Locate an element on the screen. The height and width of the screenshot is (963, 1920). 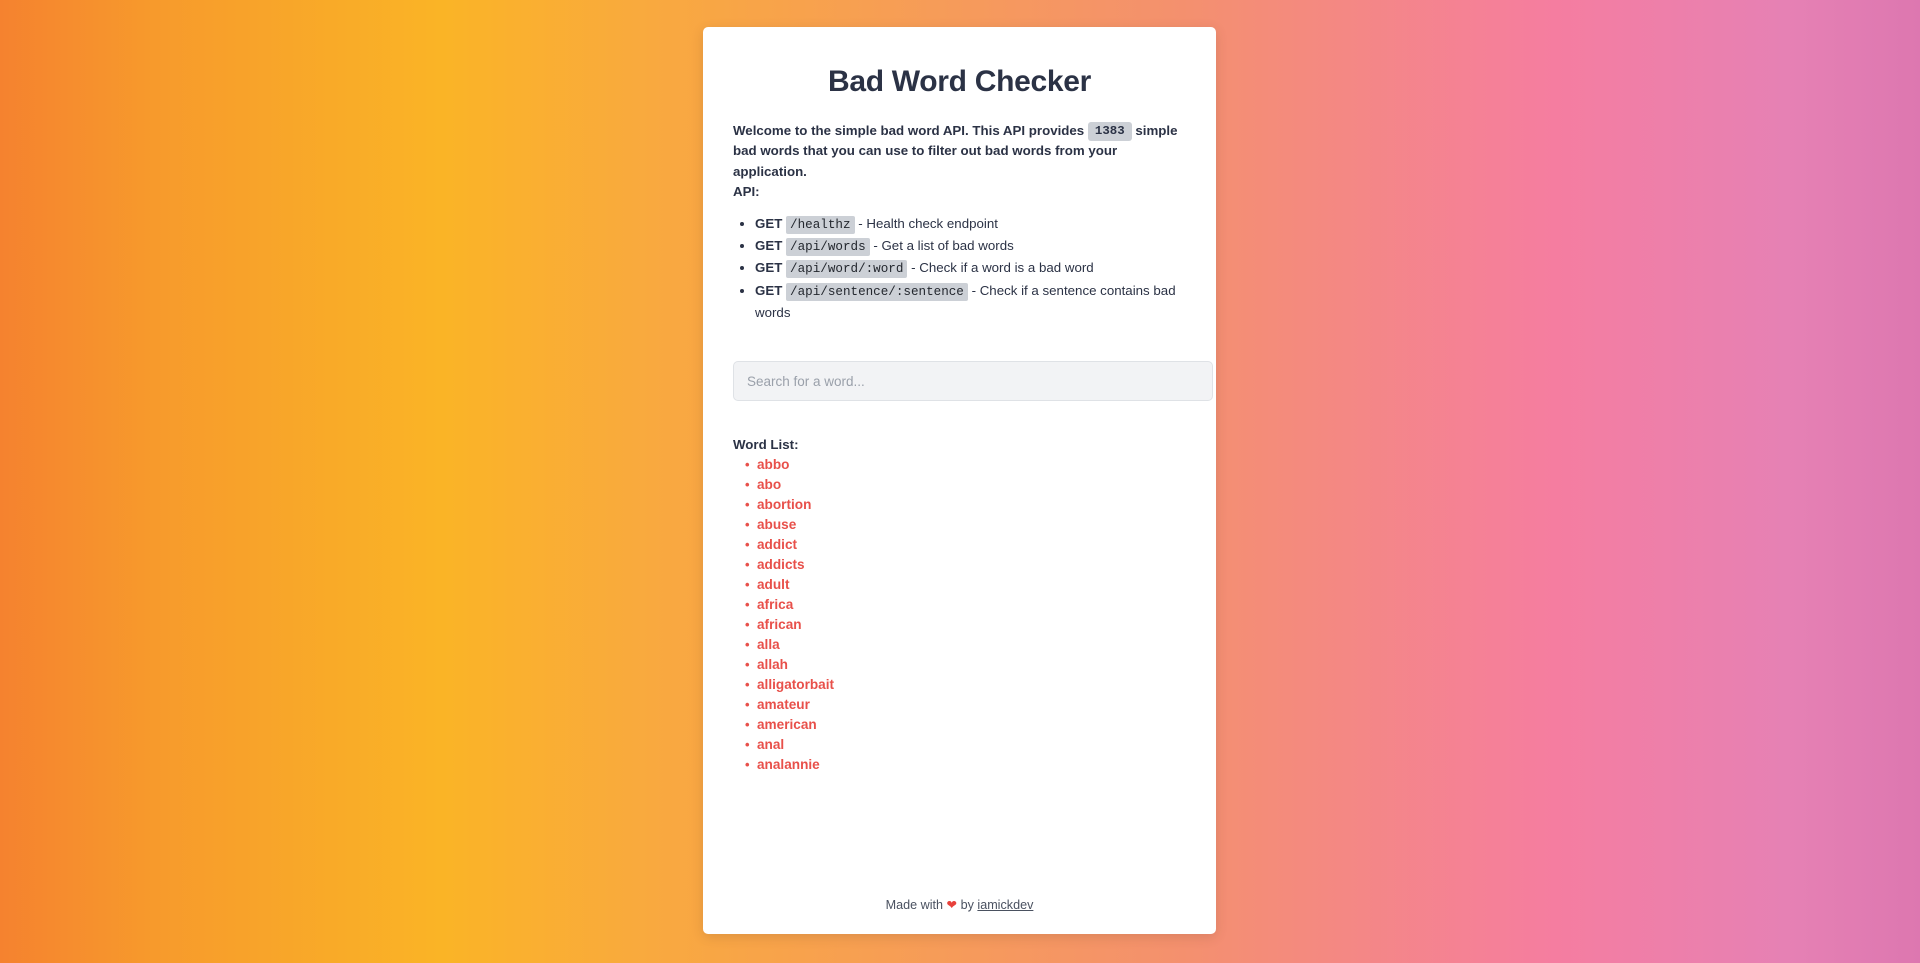
endpoint-path: /healthz is located at coordinates (820, 224).